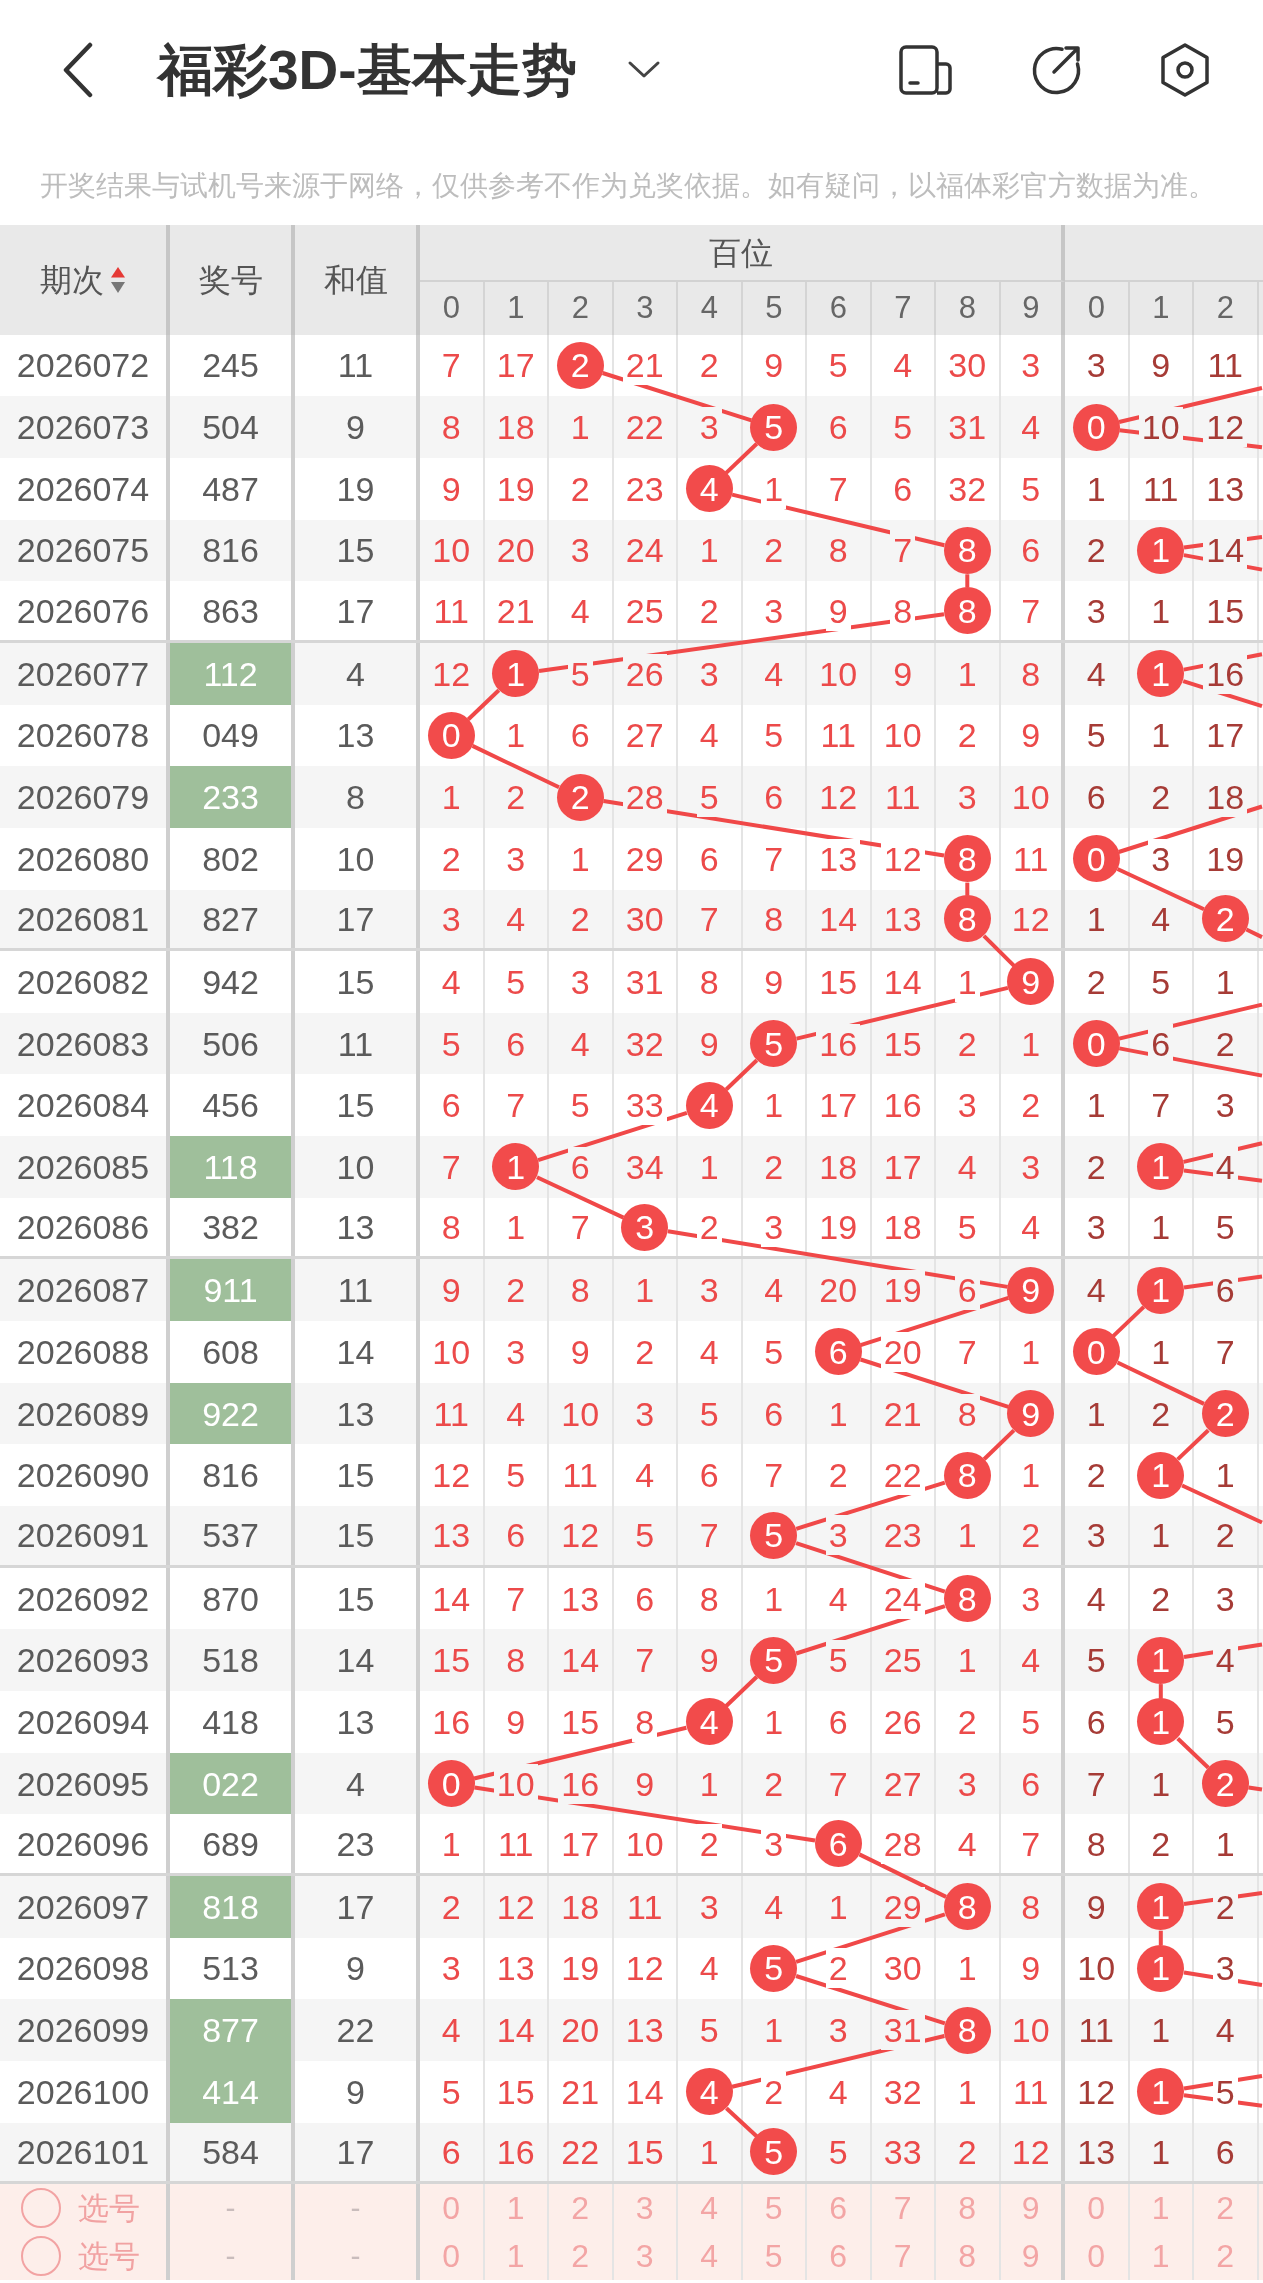  I want to click on digit-header: 9, so click(1031, 308).